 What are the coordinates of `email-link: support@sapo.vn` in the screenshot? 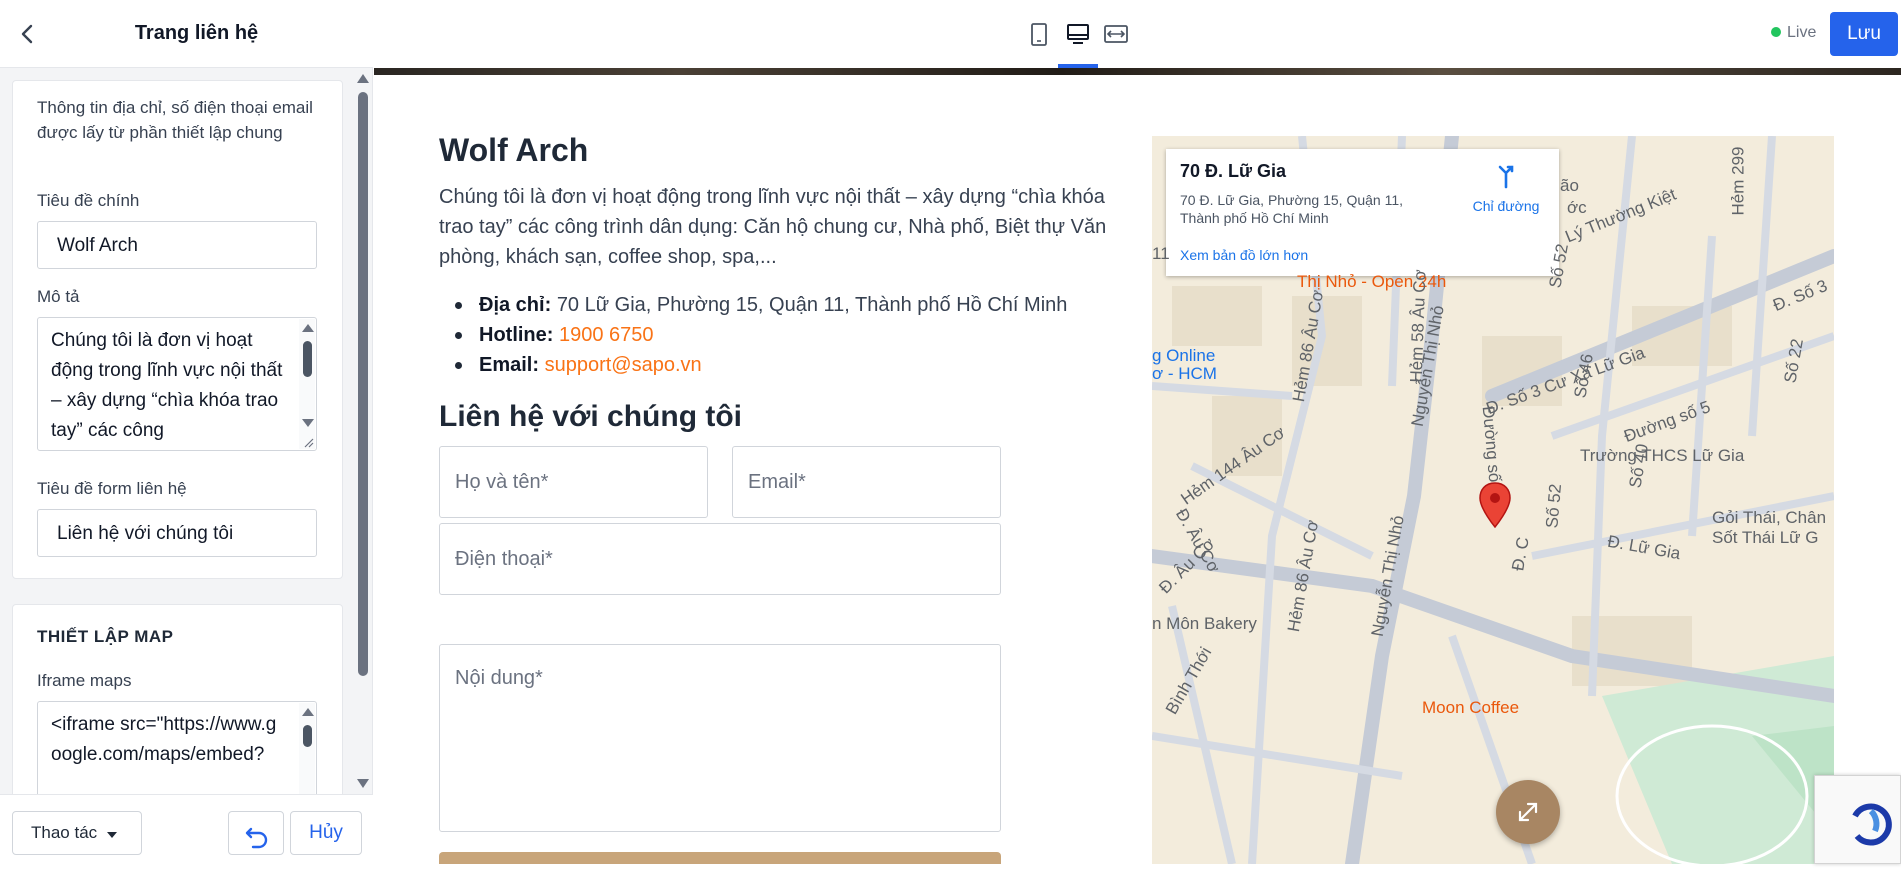 It's located at (623, 365).